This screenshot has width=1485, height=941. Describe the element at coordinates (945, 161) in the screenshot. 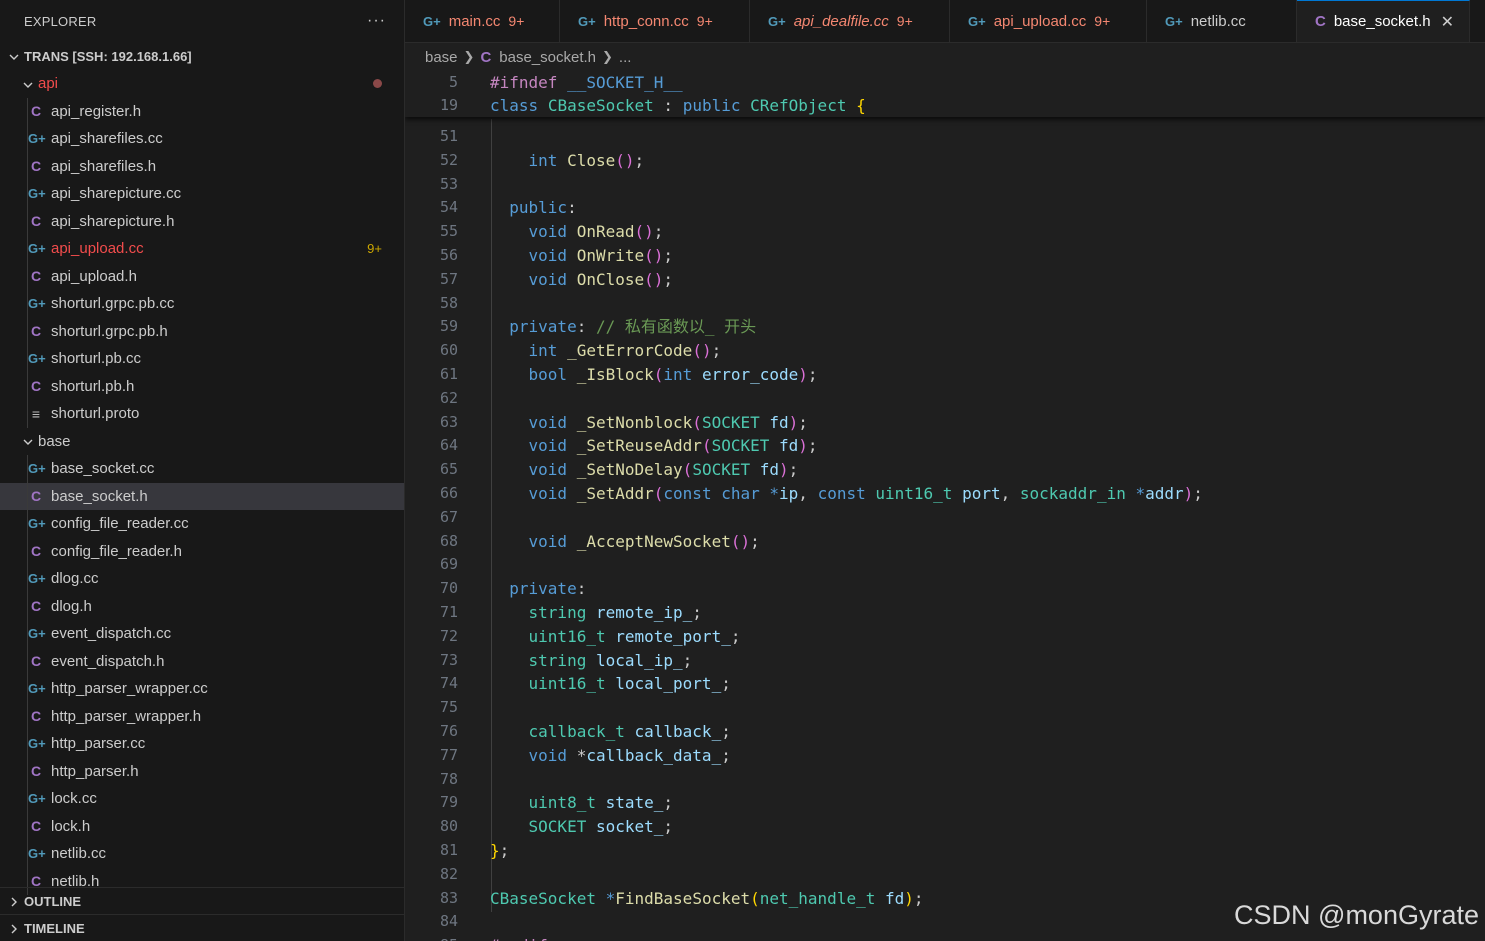

I see `code-line: 52 int Close();` at that location.